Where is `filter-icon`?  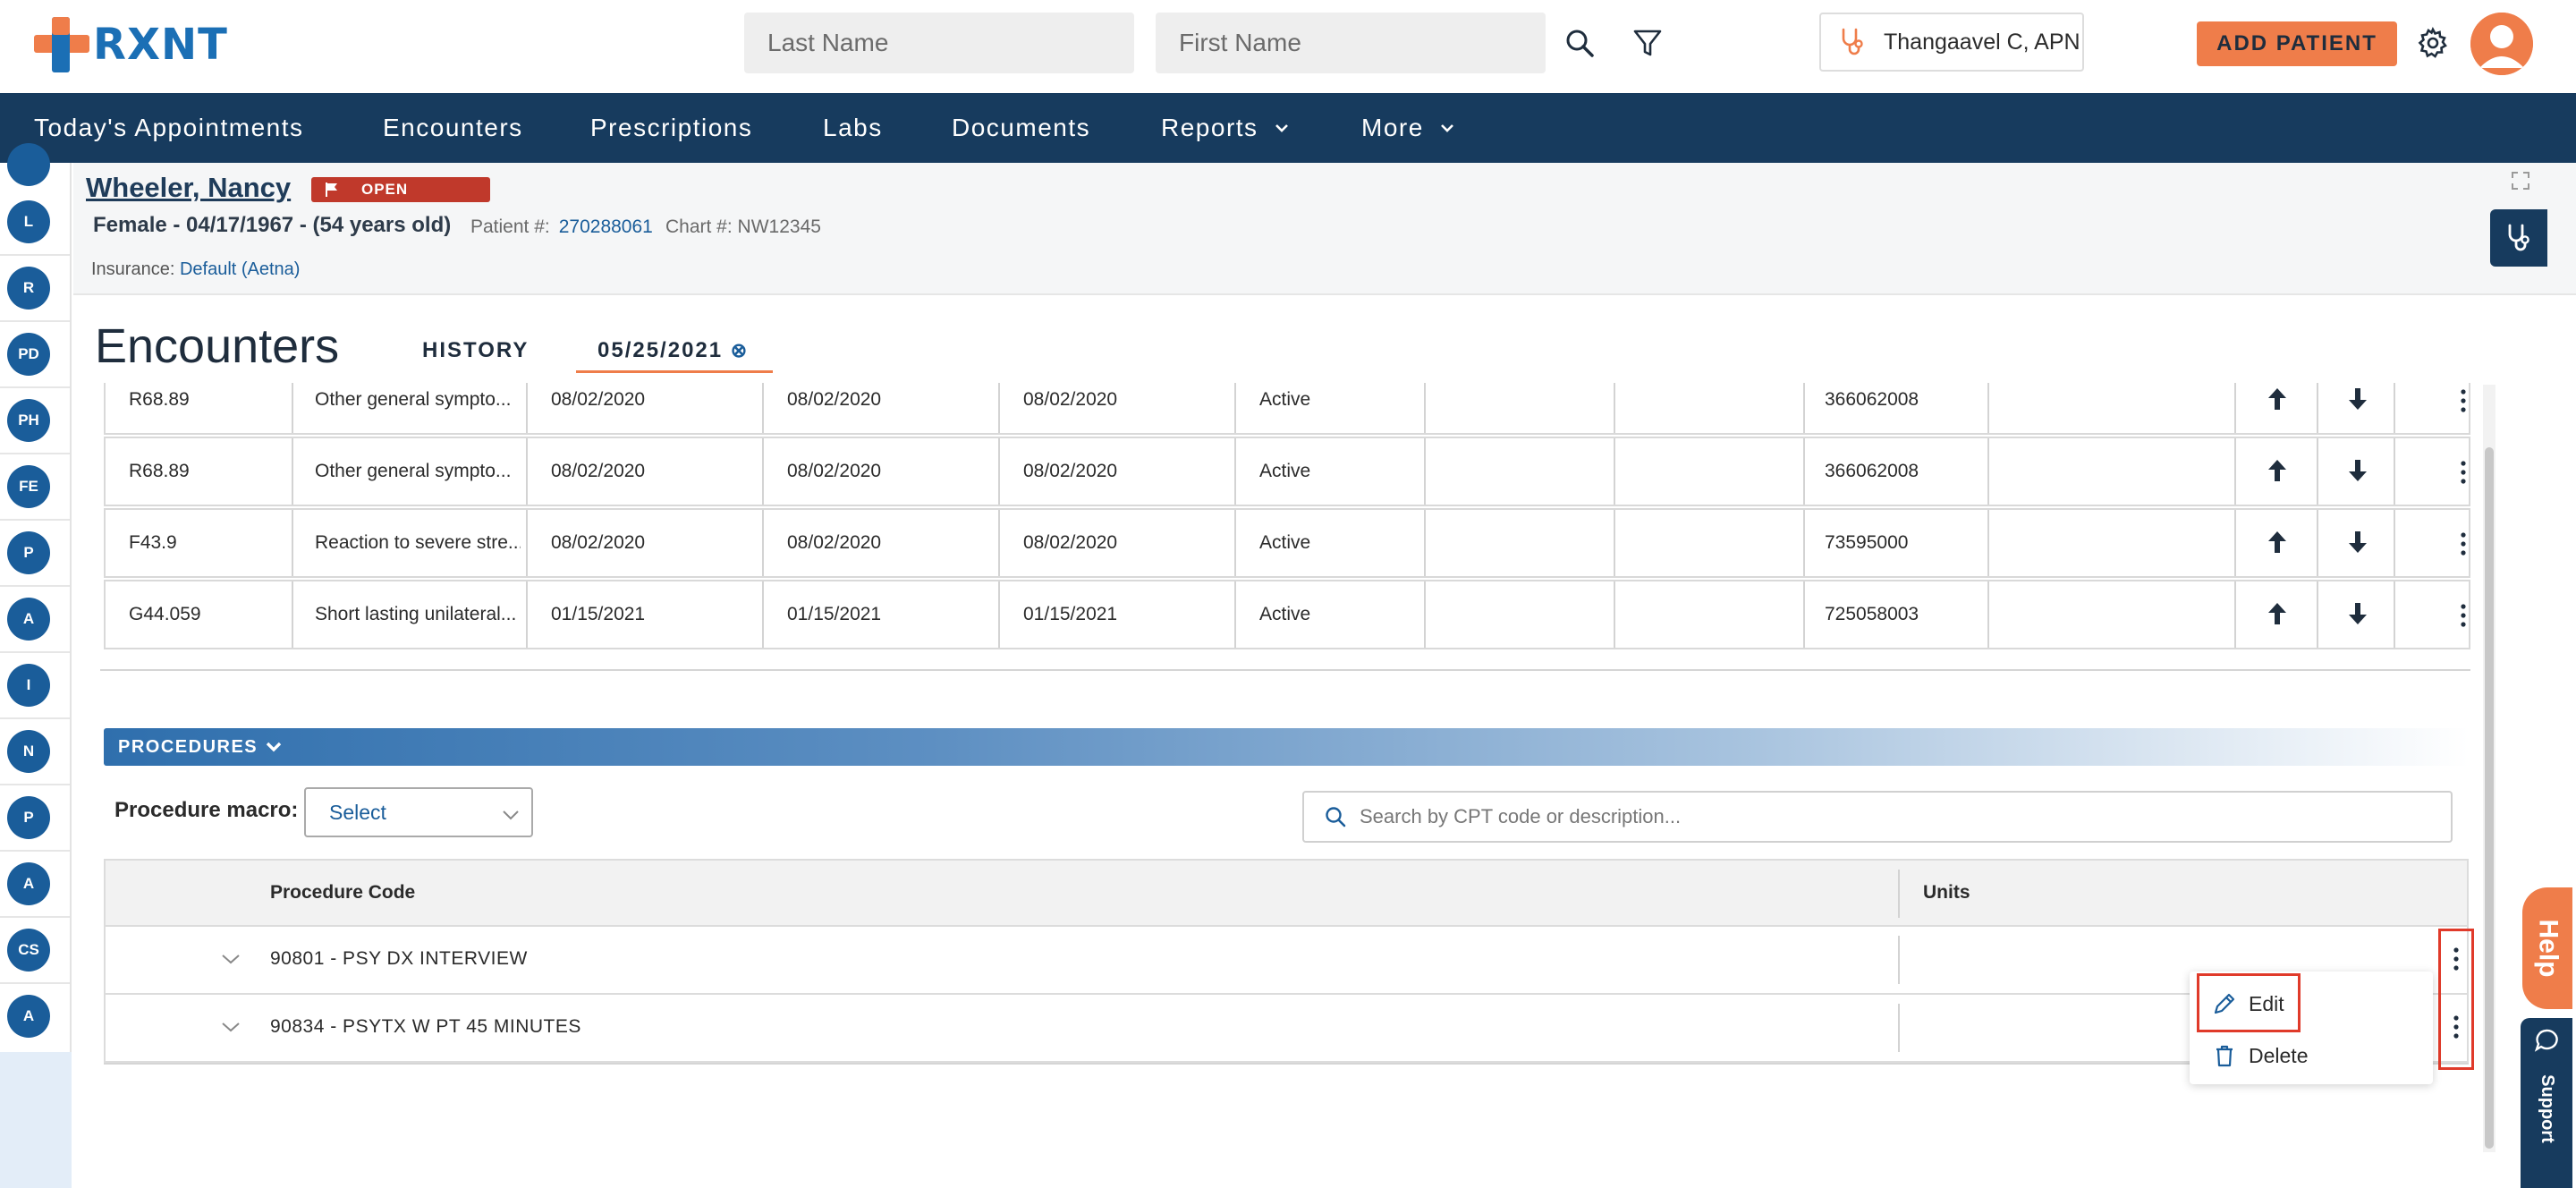
filter-icon is located at coordinates (1647, 42).